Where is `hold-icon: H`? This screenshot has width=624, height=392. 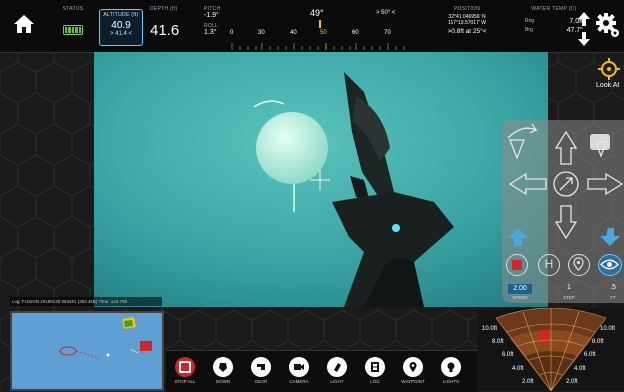 hold-icon: H is located at coordinates (549, 264).